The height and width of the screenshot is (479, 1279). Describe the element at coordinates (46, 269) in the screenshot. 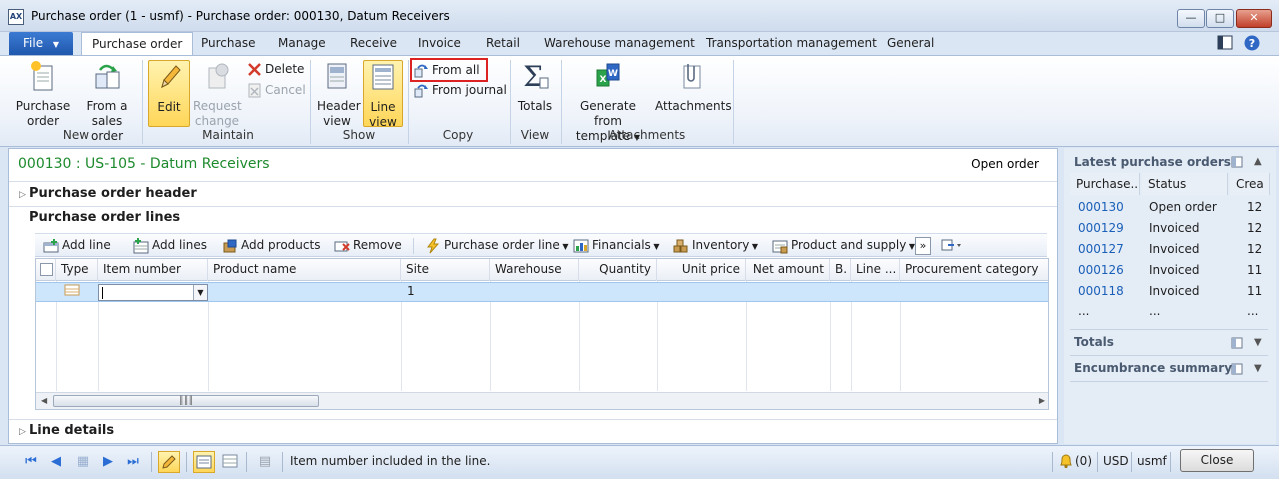

I see `select-all-checkbox` at that location.